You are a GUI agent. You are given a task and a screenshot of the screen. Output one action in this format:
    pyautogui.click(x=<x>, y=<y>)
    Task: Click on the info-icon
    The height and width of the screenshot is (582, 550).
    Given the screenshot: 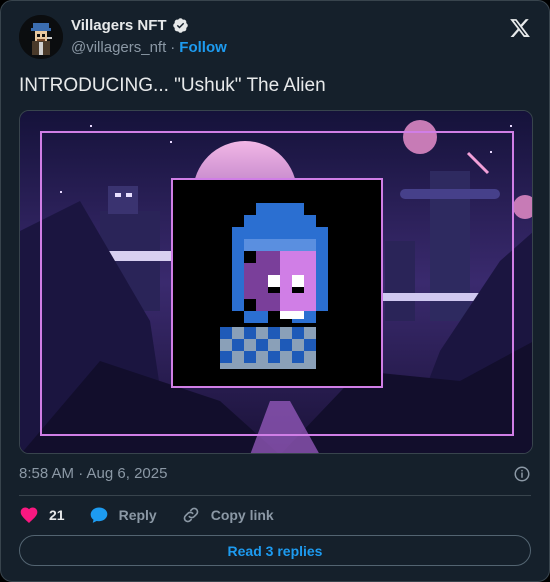 What is the action you would take?
    pyautogui.click(x=522, y=474)
    